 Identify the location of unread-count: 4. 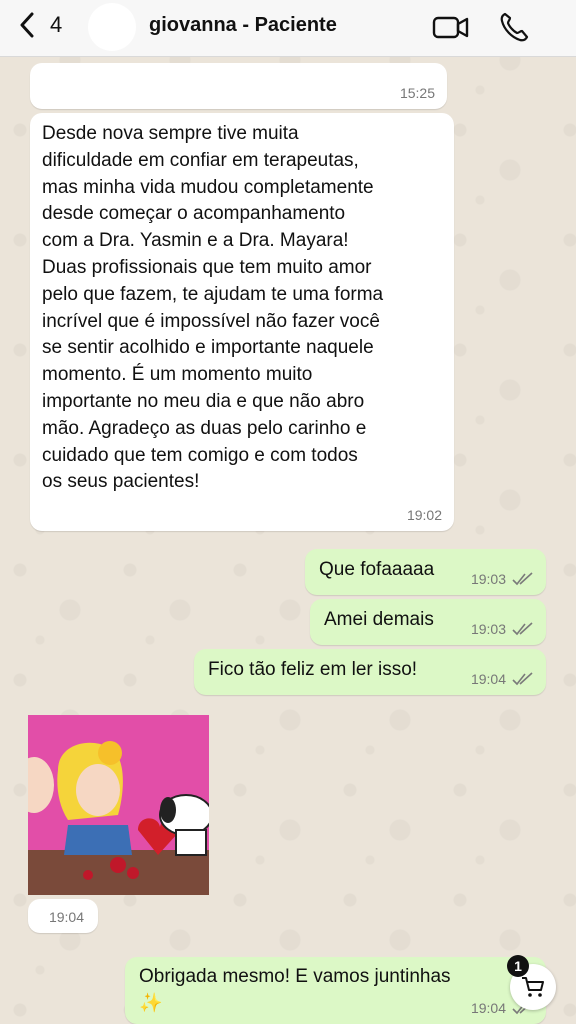
(56, 24).